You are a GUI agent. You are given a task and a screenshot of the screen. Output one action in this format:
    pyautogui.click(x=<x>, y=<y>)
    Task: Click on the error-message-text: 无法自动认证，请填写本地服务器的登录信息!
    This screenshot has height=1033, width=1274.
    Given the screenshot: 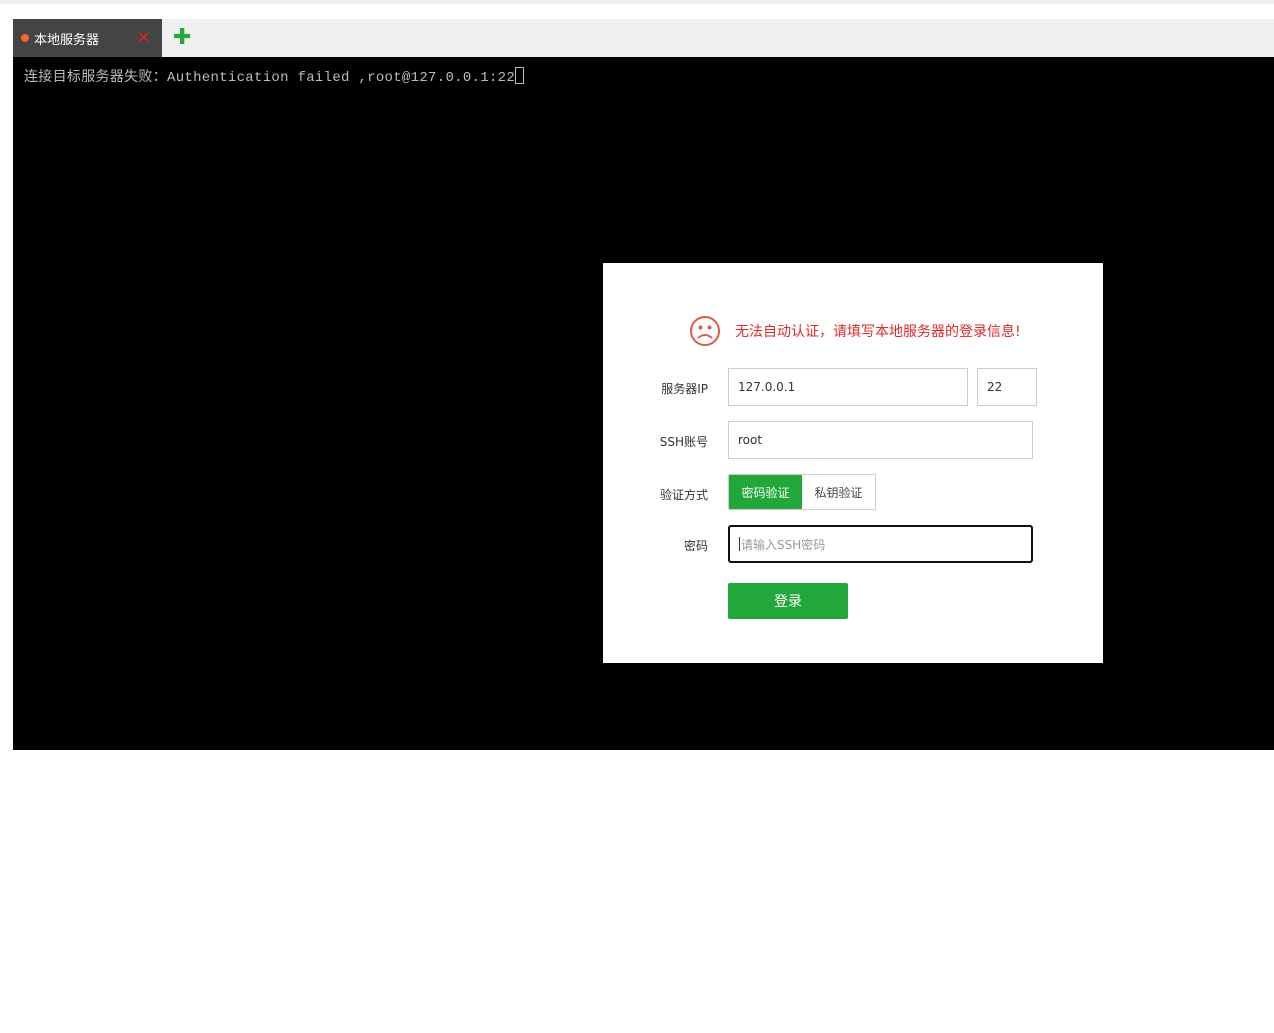 What is the action you would take?
    pyautogui.click(x=878, y=332)
    